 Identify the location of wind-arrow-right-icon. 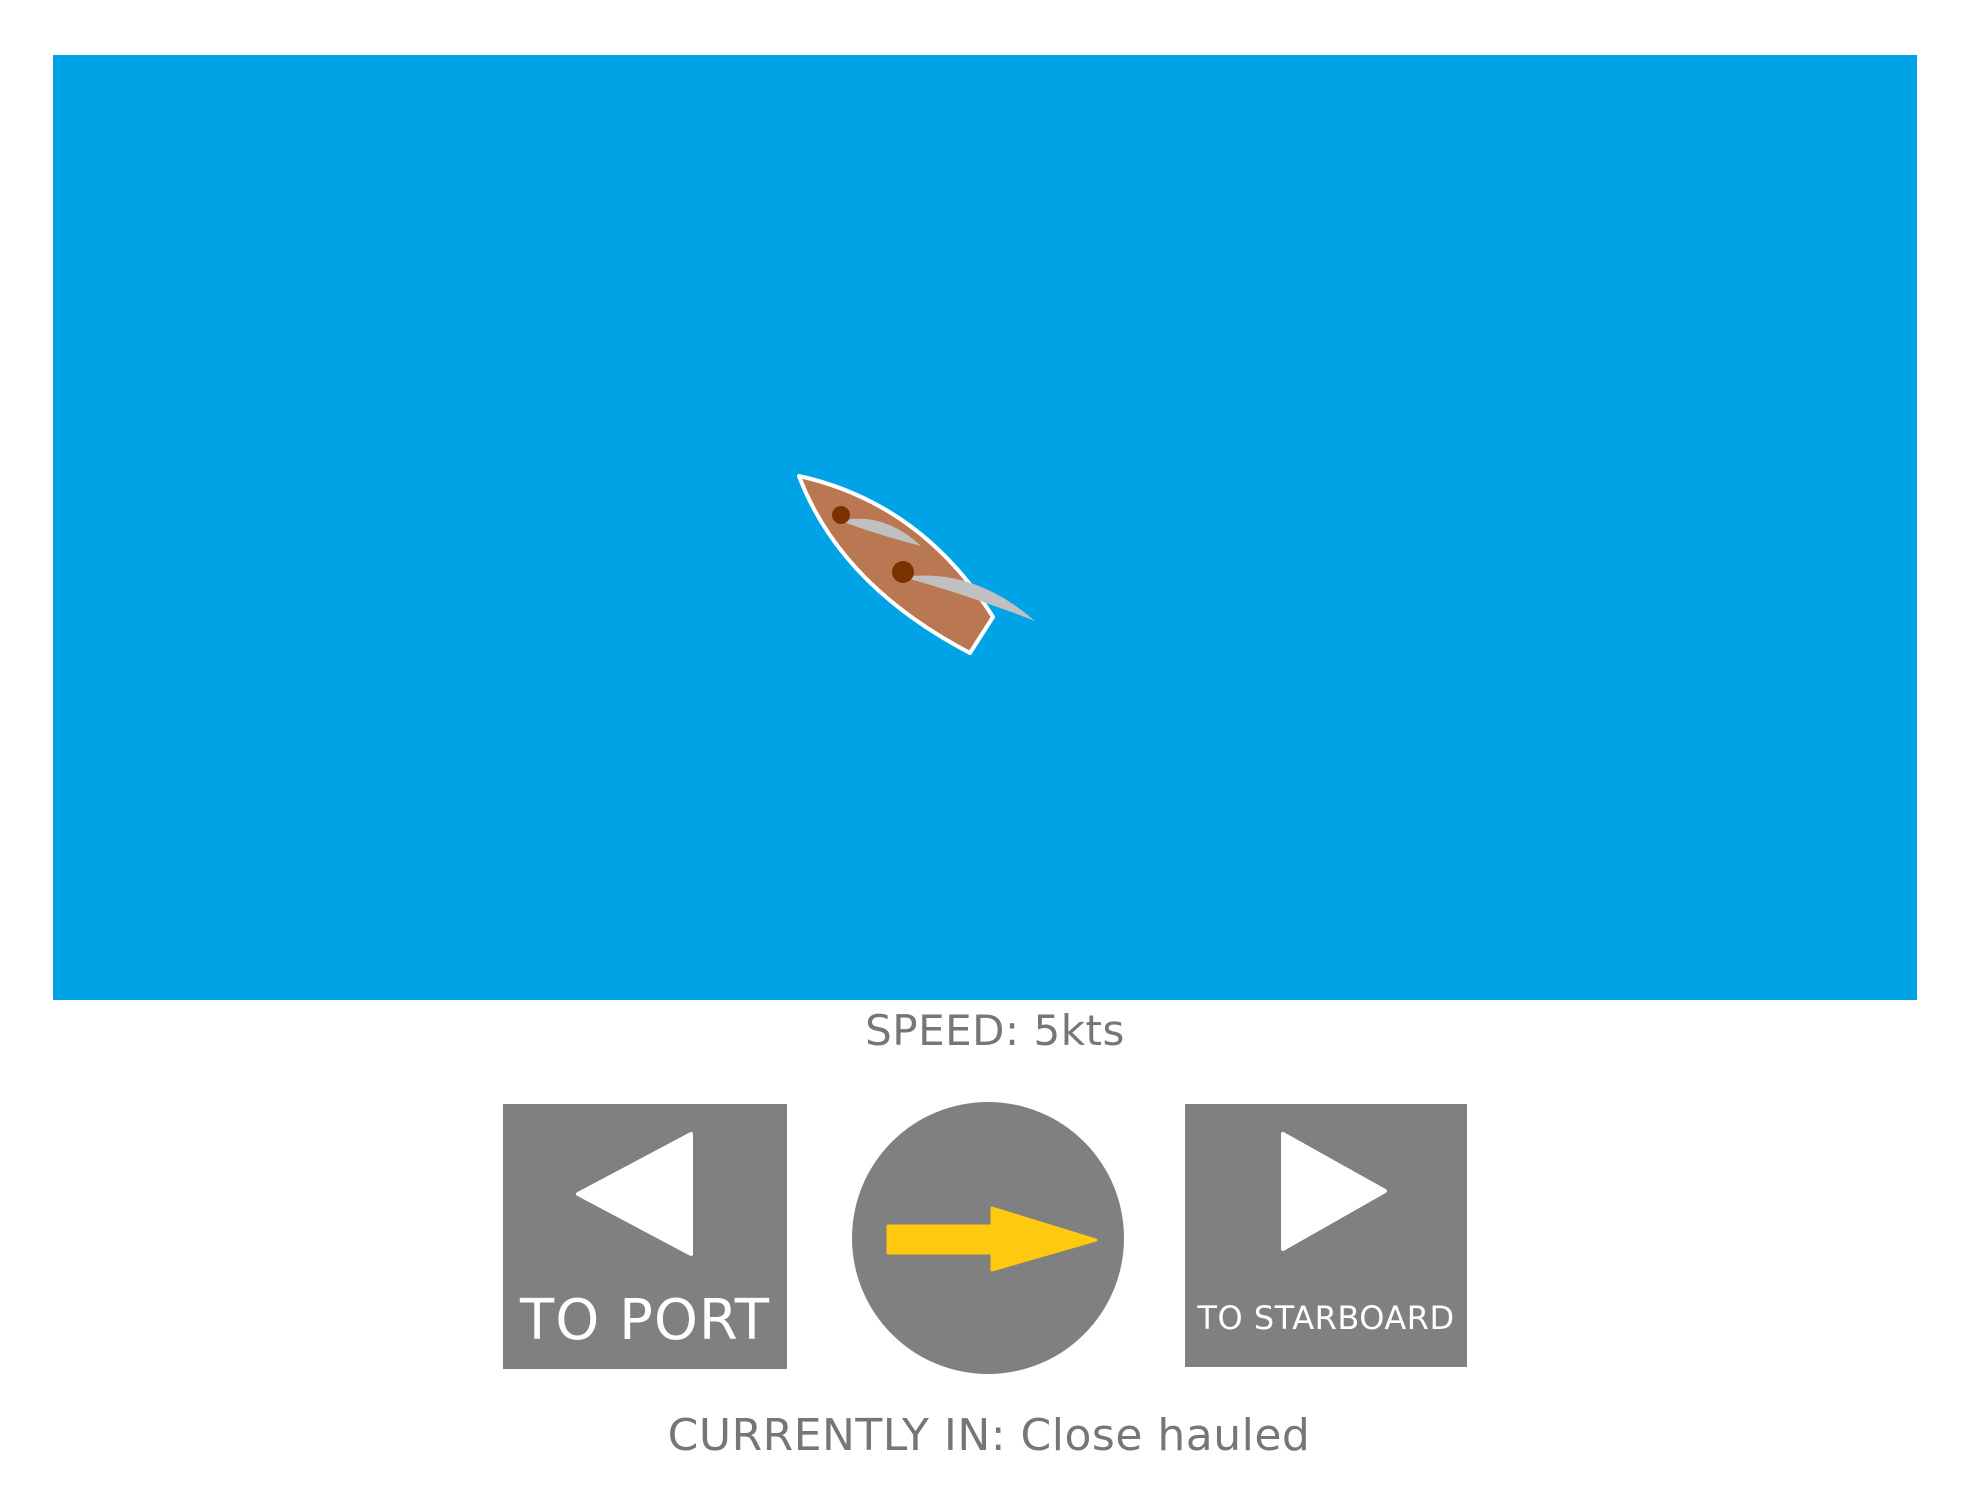
(988, 1238).